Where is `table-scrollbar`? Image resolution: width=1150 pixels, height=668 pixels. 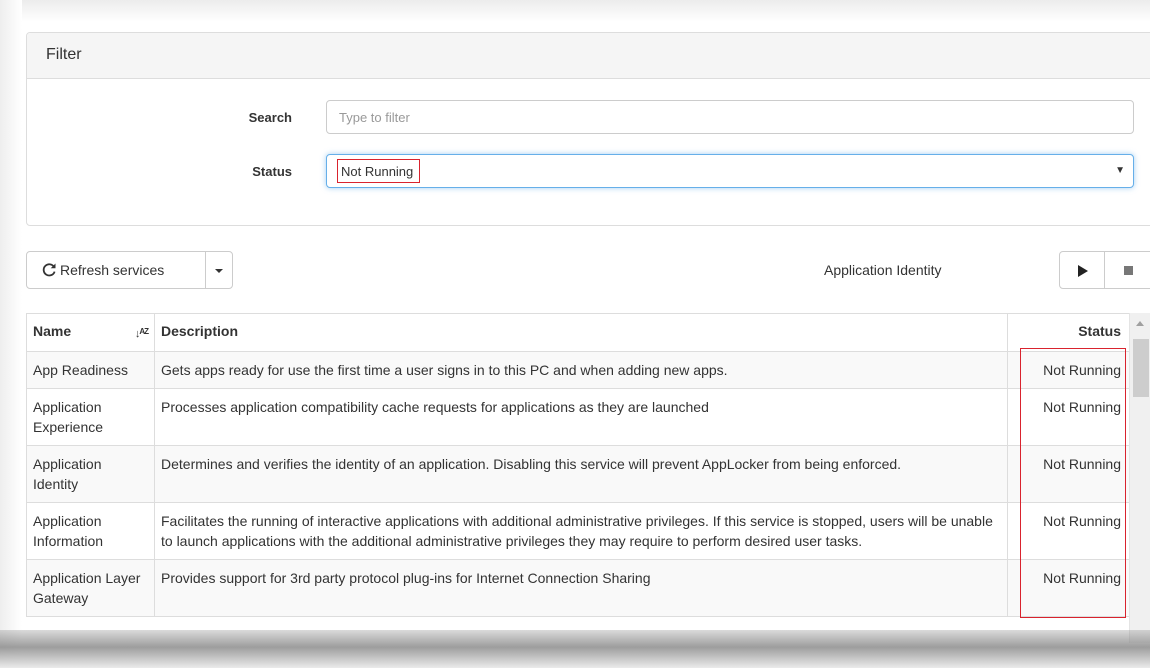
table-scrollbar is located at coordinates (1139, 478).